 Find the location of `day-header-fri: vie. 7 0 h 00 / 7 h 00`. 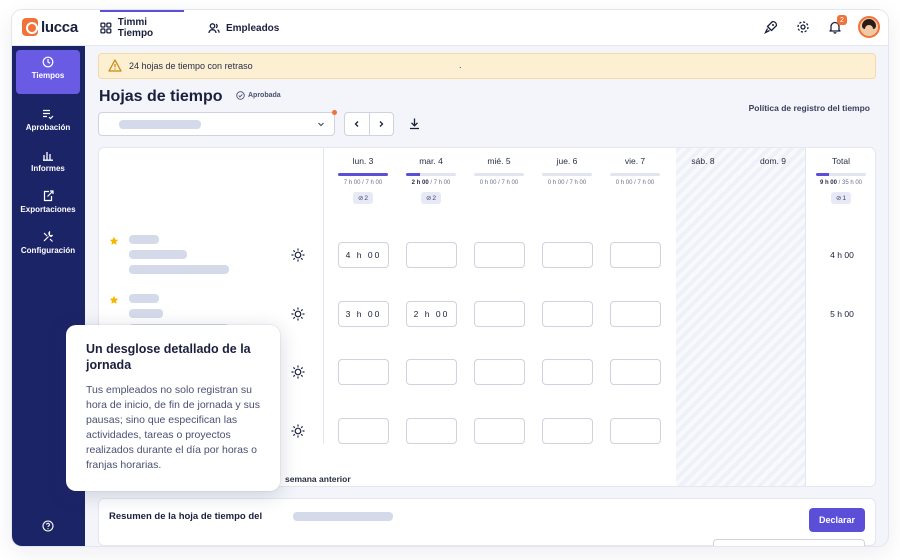

day-header-fri: vie. 7 0 h 00 / 7 h 00 is located at coordinates (635, 171).